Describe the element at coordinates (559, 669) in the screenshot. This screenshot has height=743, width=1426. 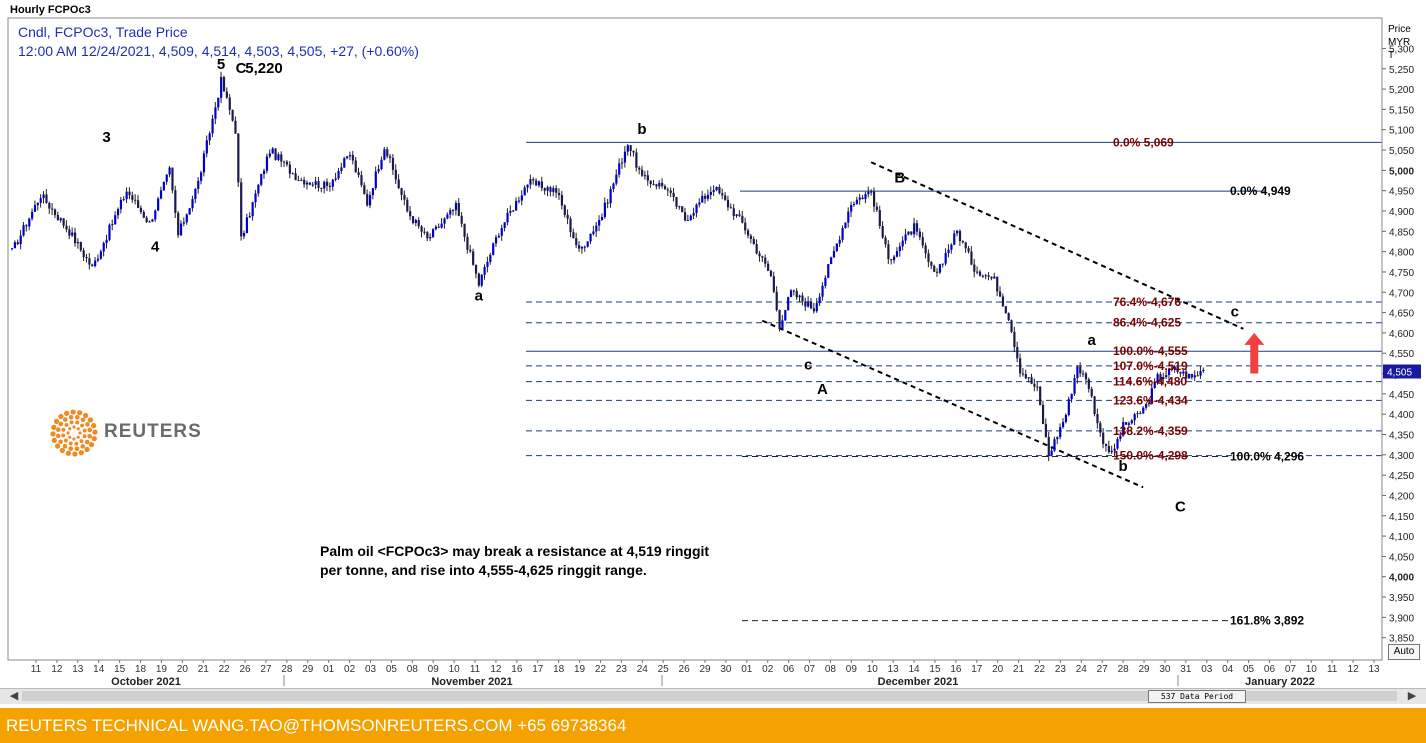
I see `day-label: 18` at that location.